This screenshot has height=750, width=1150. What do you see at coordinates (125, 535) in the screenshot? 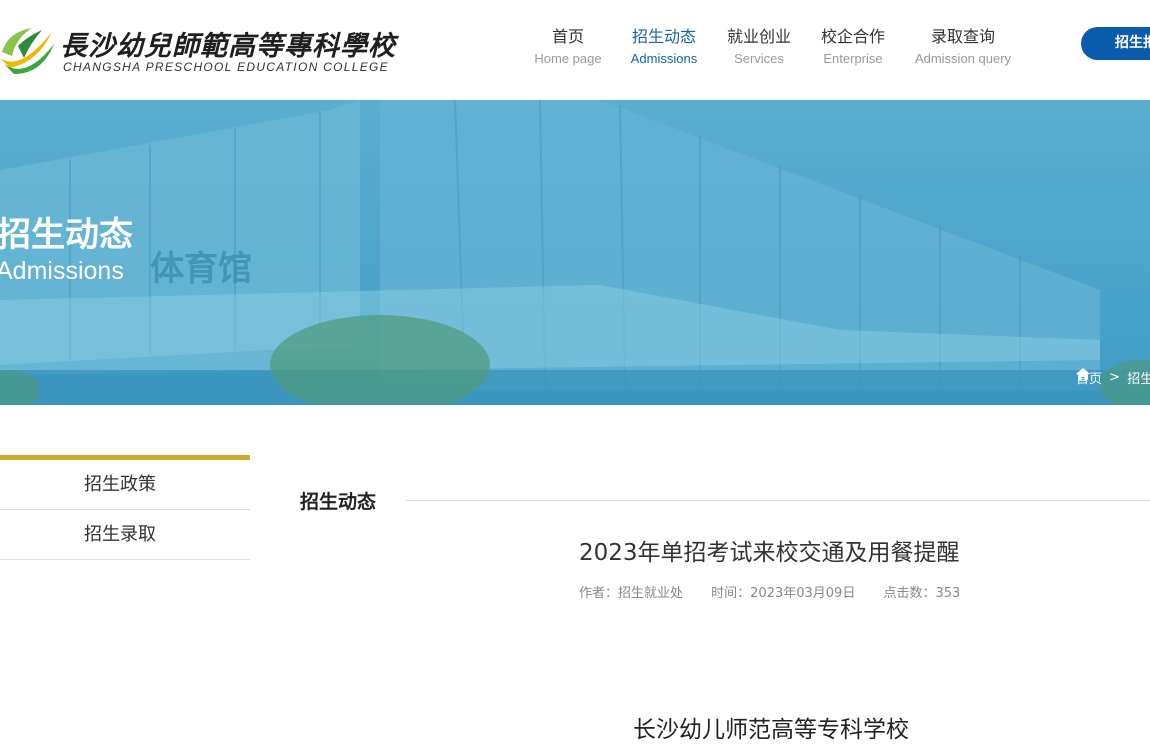
I see `sidebar-item-admission-results: 招生录取` at bounding box center [125, 535].